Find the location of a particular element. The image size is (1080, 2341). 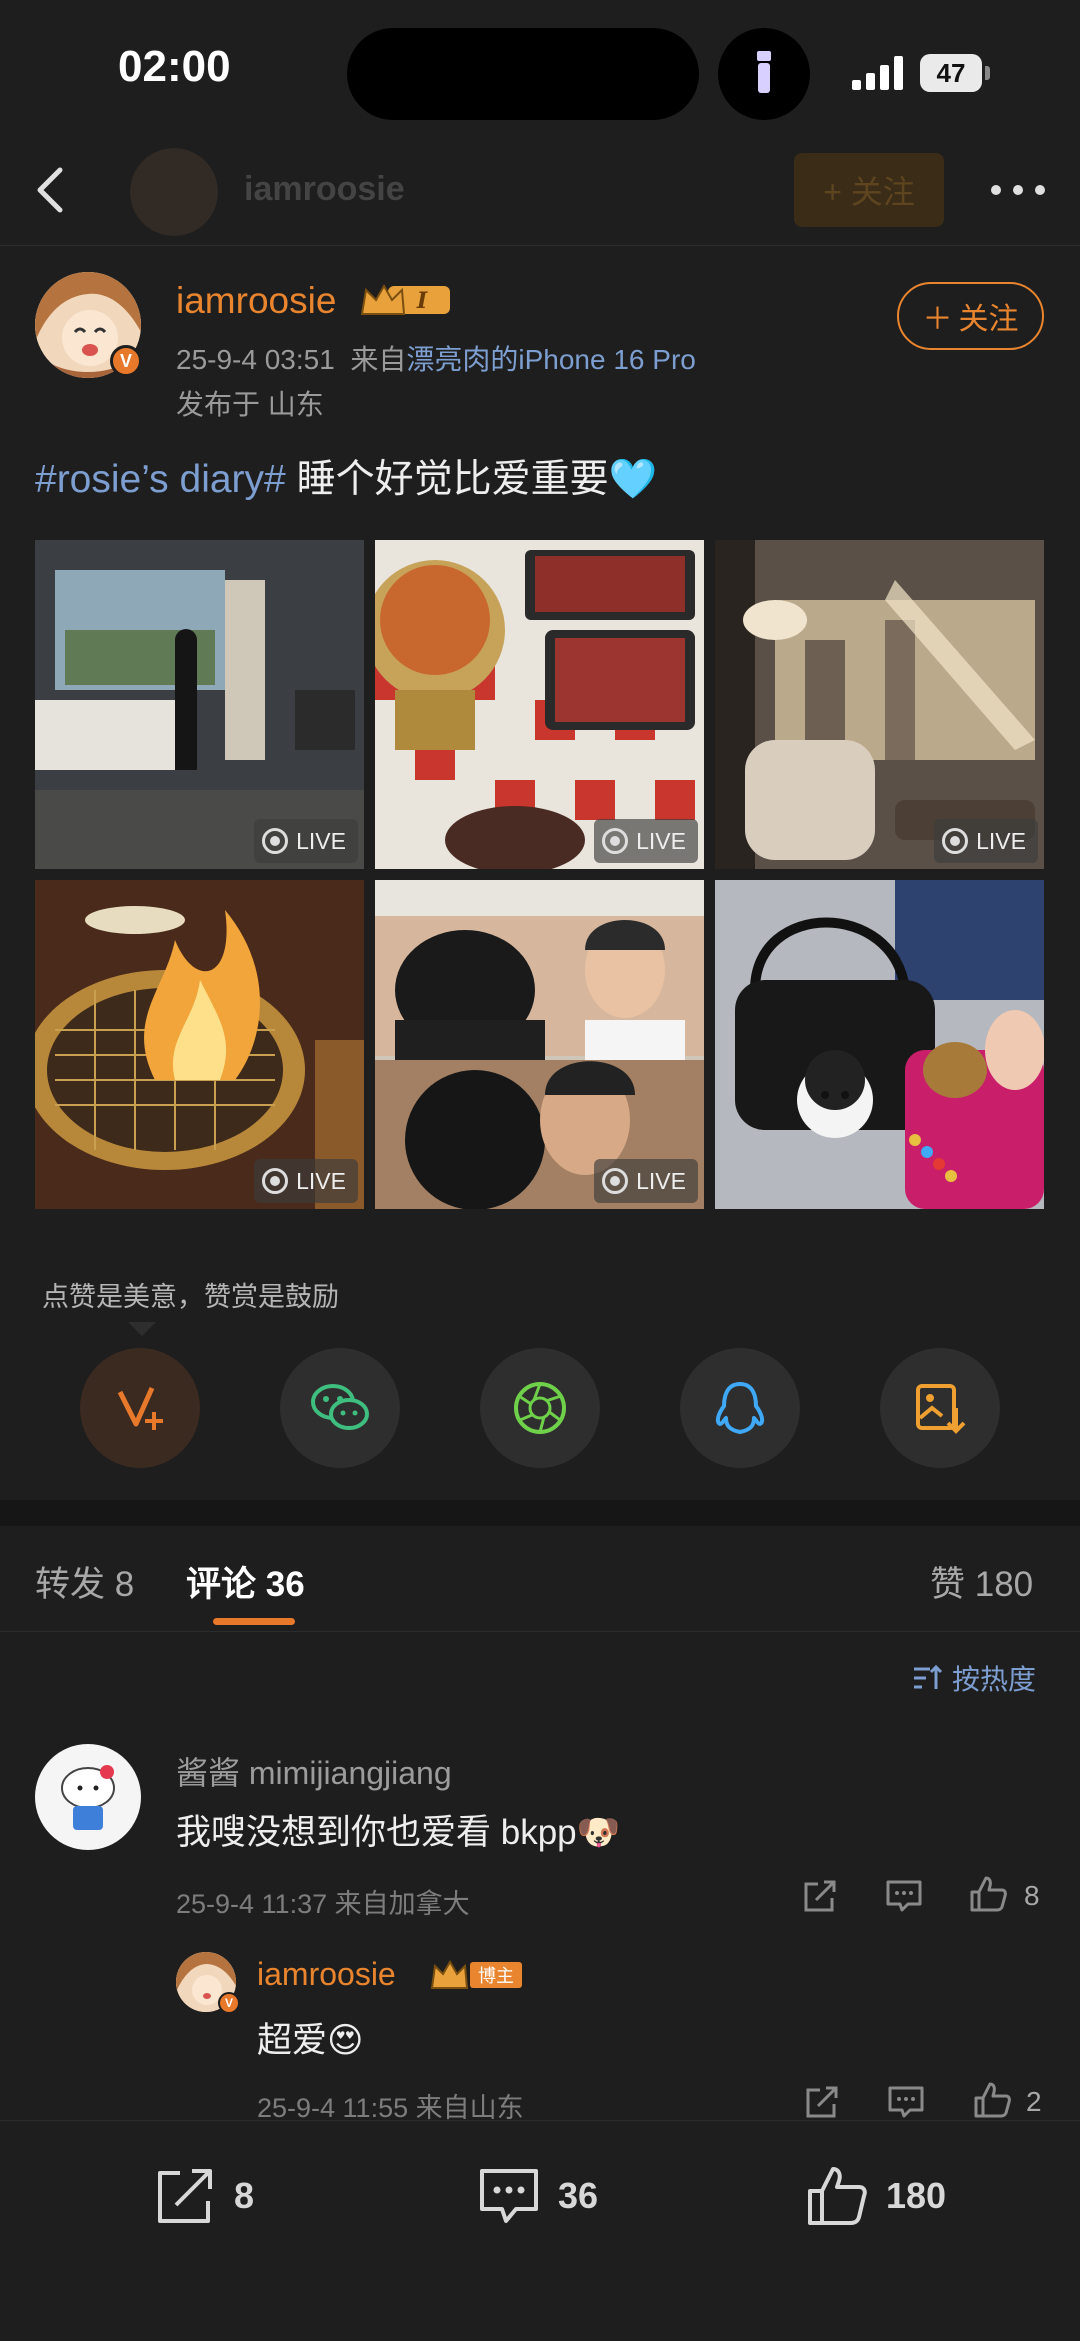

clock: 02:00 is located at coordinates (174, 66).